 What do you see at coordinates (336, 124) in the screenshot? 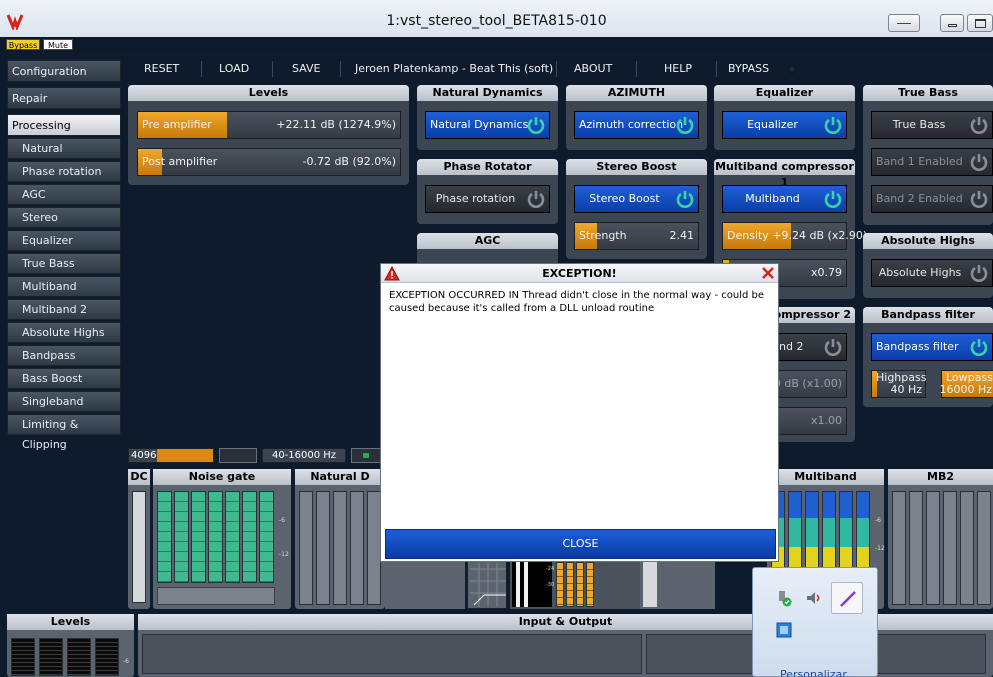
I see `pre-amplifier-value: +22.11 dB (1274.9%)` at bounding box center [336, 124].